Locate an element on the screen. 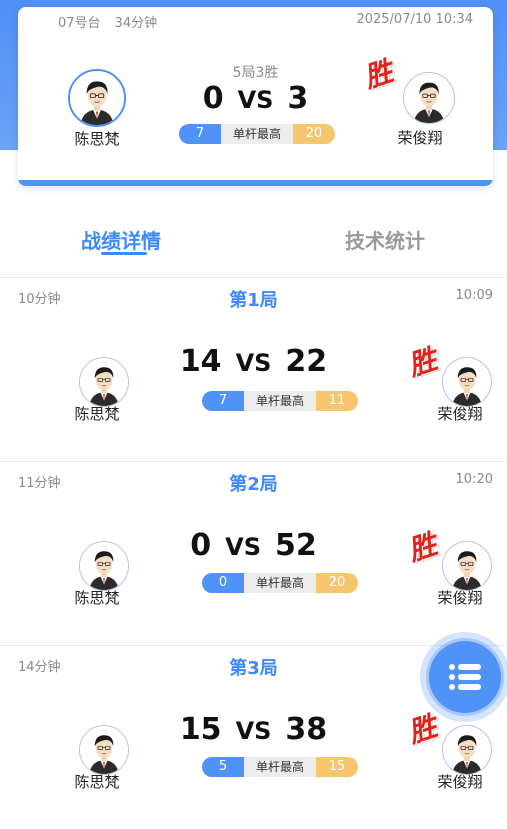 Image resolution: width=507 pixels, height=829 pixels. score-right: 38 is located at coordinates (306, 729).